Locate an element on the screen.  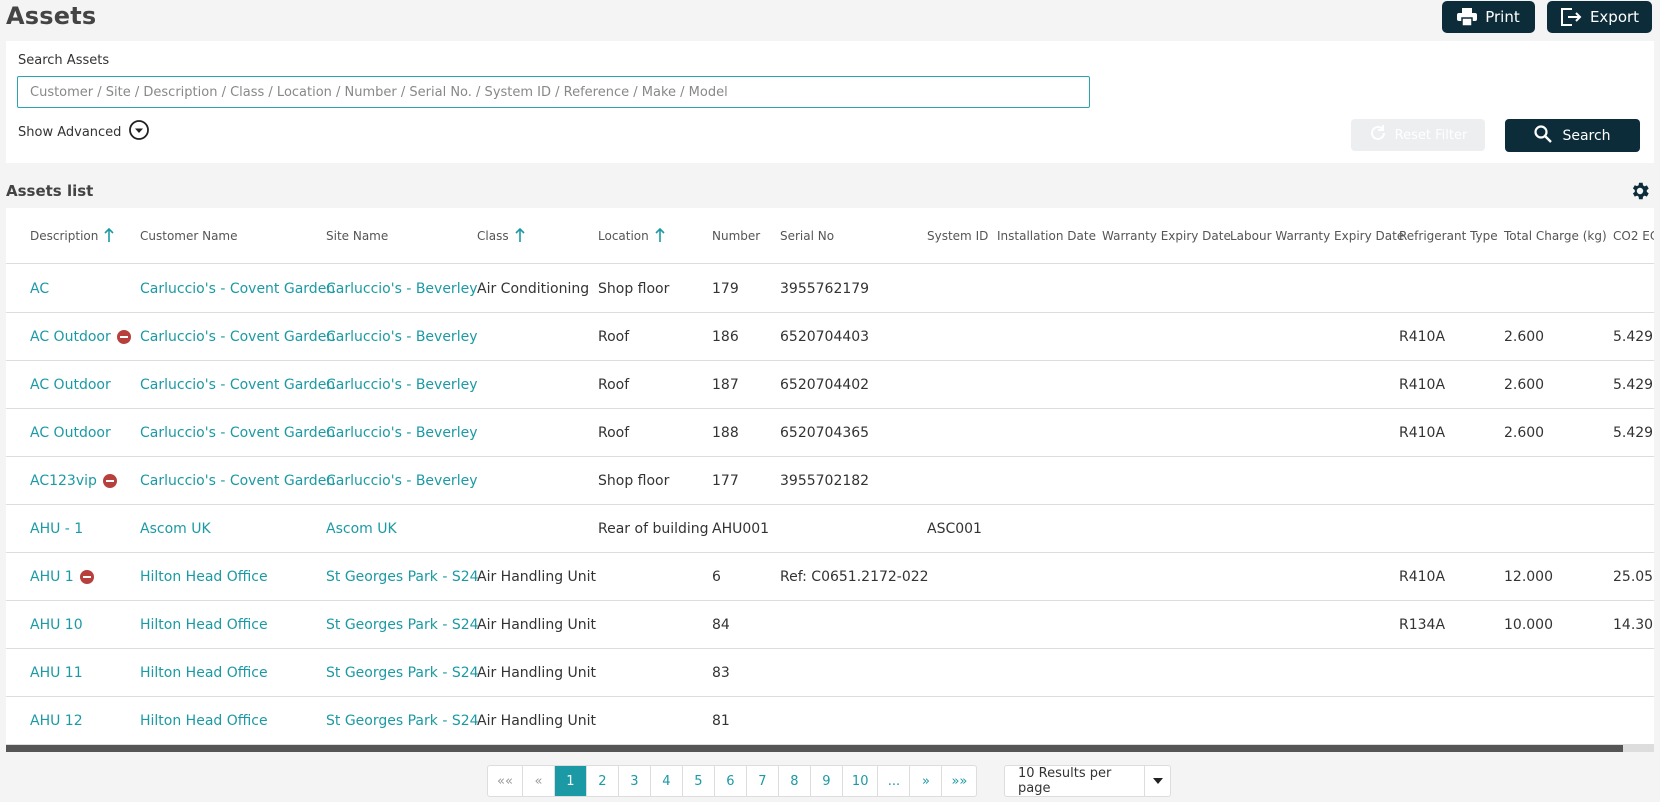
cell-text: AC is located at coordinates (39, 289).